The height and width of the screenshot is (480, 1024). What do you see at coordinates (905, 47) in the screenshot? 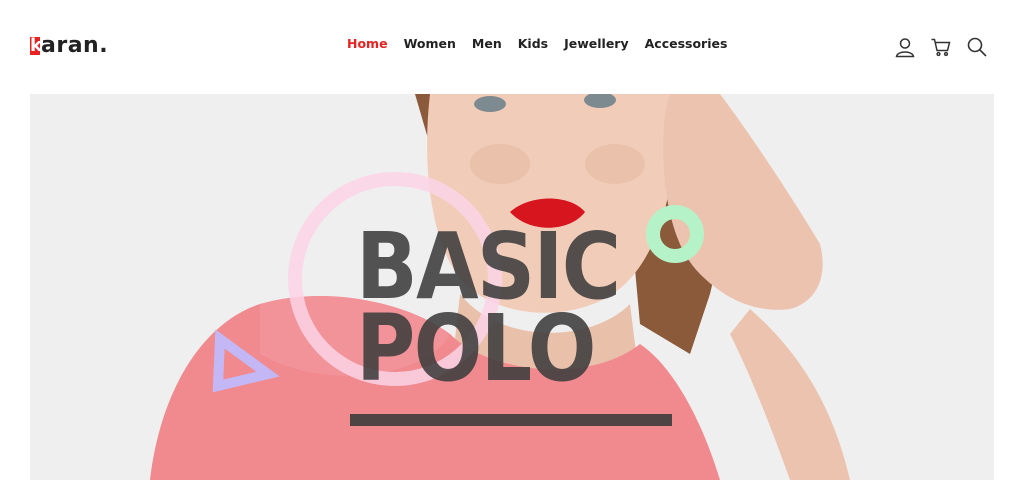
I see `user-icon` at bounding box center [905, 47].